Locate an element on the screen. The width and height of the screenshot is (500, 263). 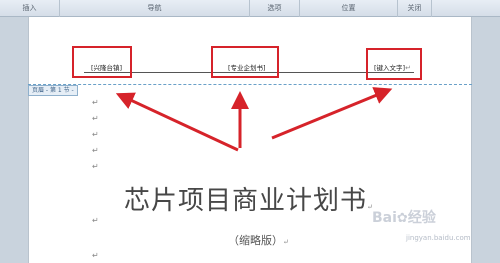
watermark-brand-suffix: 经验 is located at coordinates (421, 218).